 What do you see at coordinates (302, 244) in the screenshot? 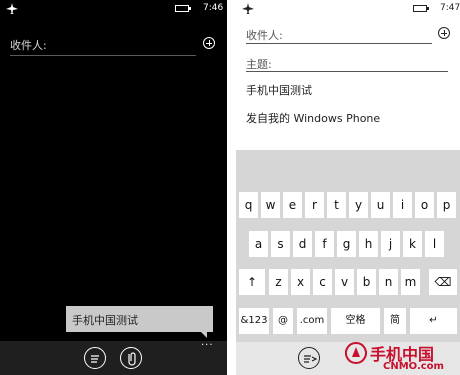
I see `key-d: d` at bounding box center [302, 244].